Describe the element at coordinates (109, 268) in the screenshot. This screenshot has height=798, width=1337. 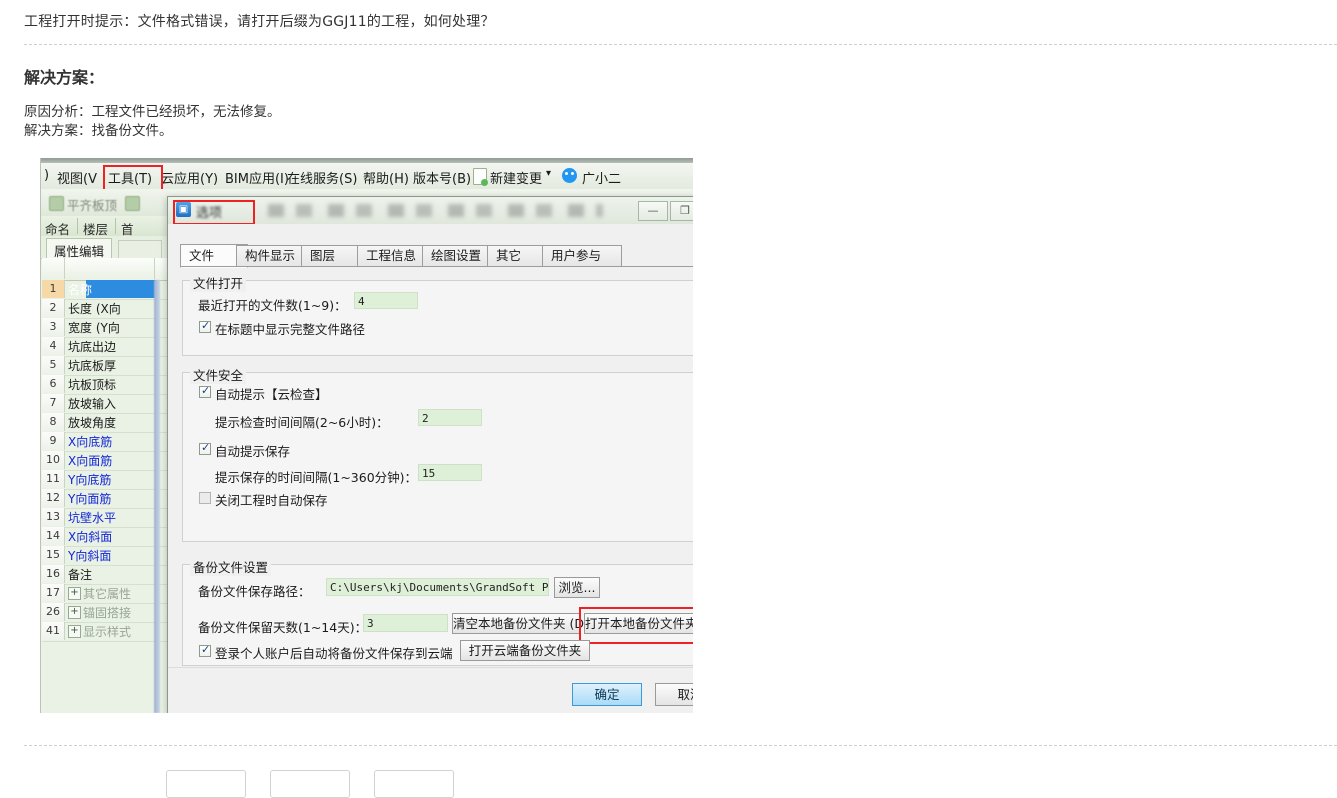
I see `grid-header-property` at that location.